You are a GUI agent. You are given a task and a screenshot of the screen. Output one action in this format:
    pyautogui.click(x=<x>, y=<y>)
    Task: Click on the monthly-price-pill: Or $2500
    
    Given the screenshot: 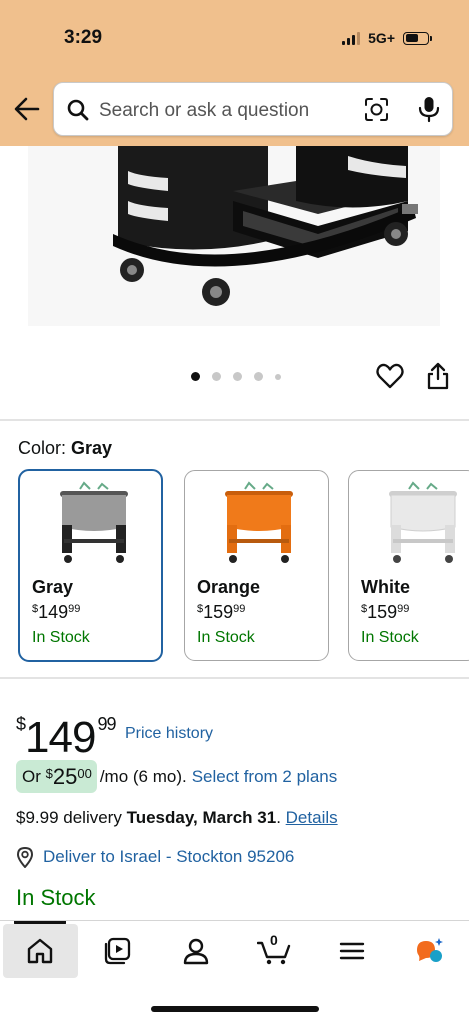 What is the action you would take?
    pyautogui.click(x=56, y=776)
    